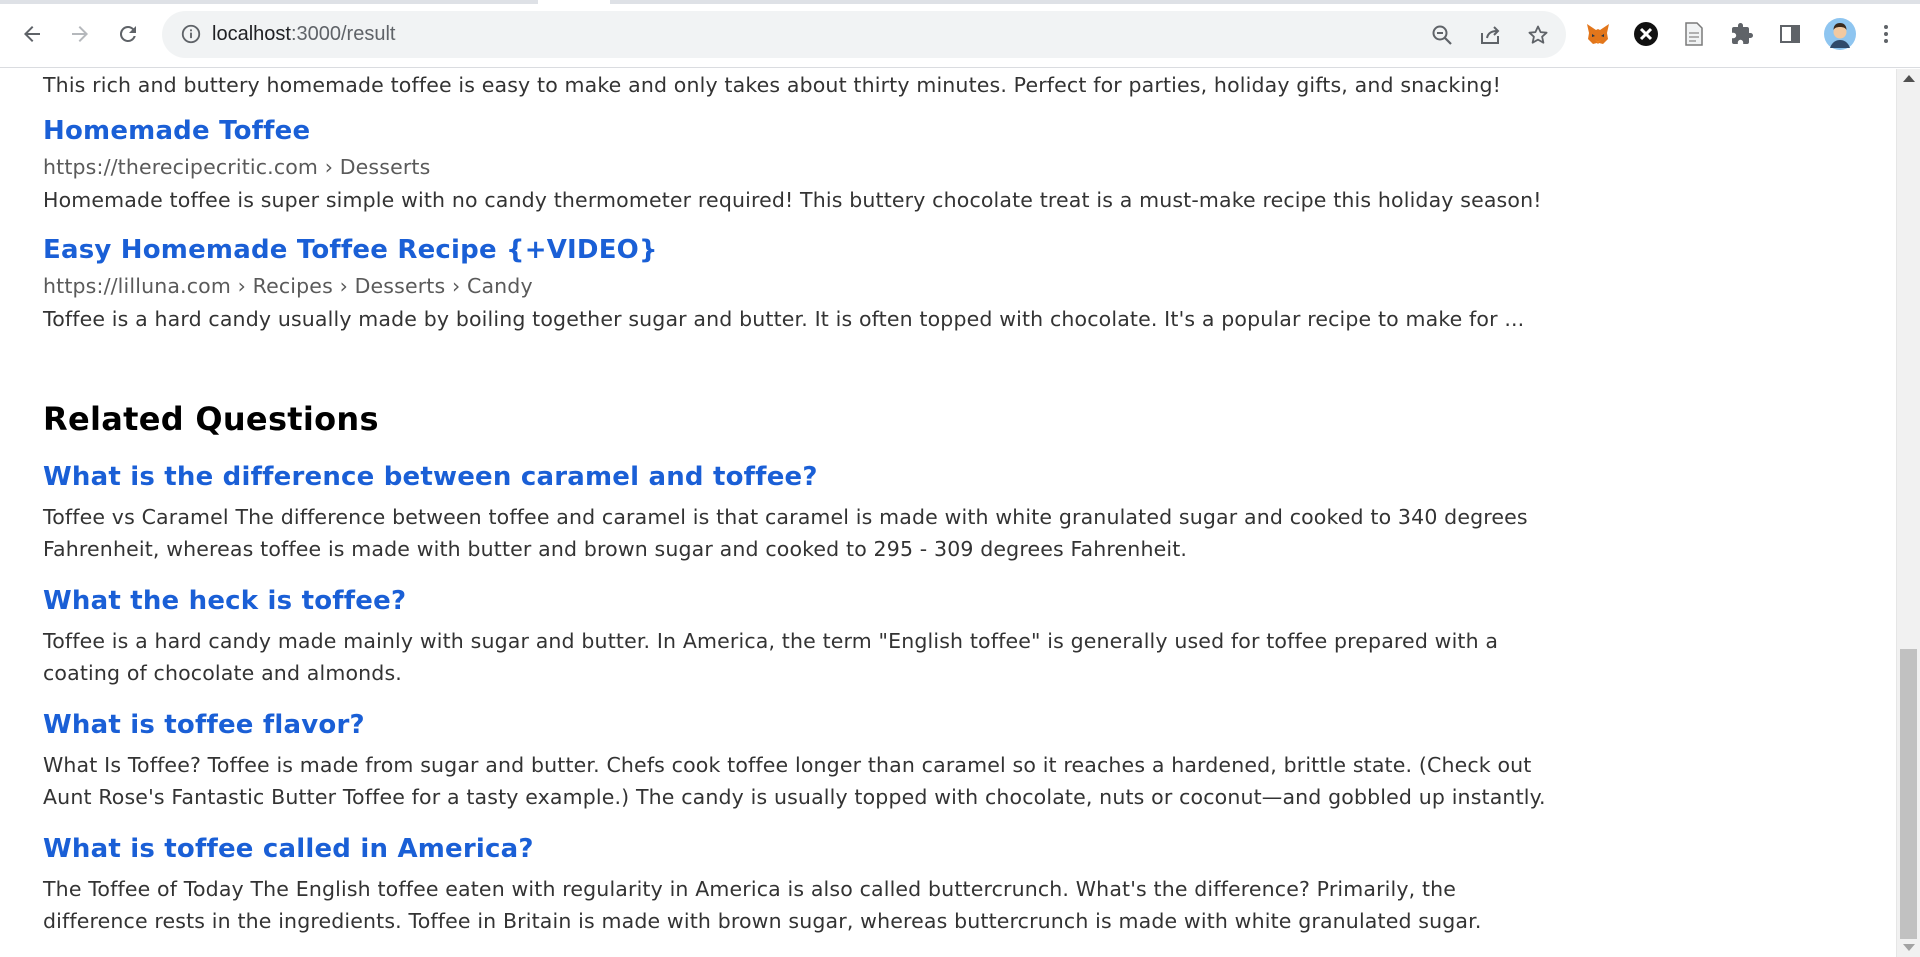 Image resolution: width=1920 pixels, height=957 pixels. What do you see at coordinates (1490, 35) in the screenshot?
I see `share-icon` at bounding box center [1490, 35].